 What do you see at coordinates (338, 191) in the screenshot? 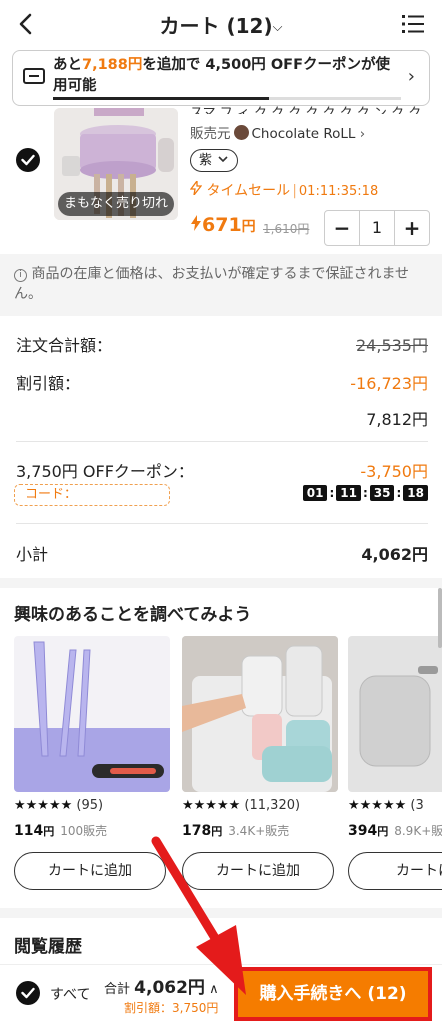
I see `time-sale-timer: 01:11:35:18` at bounding box center [338, 191].